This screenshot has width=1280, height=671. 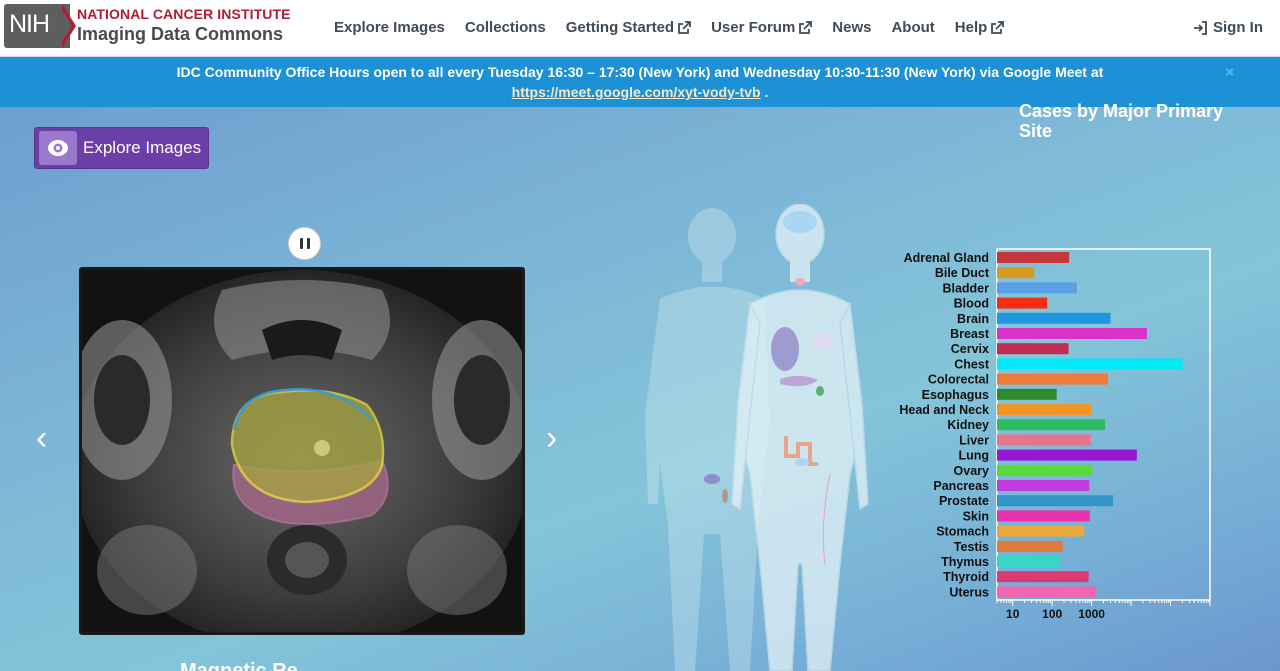 I want to click on category-label: Stomach, so click(x=962, y=532).